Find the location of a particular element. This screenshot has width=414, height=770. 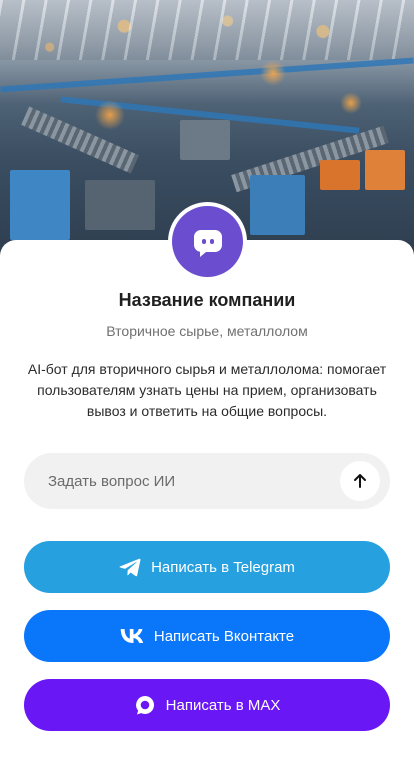

hero-beam is located at coordinates (207, 75).